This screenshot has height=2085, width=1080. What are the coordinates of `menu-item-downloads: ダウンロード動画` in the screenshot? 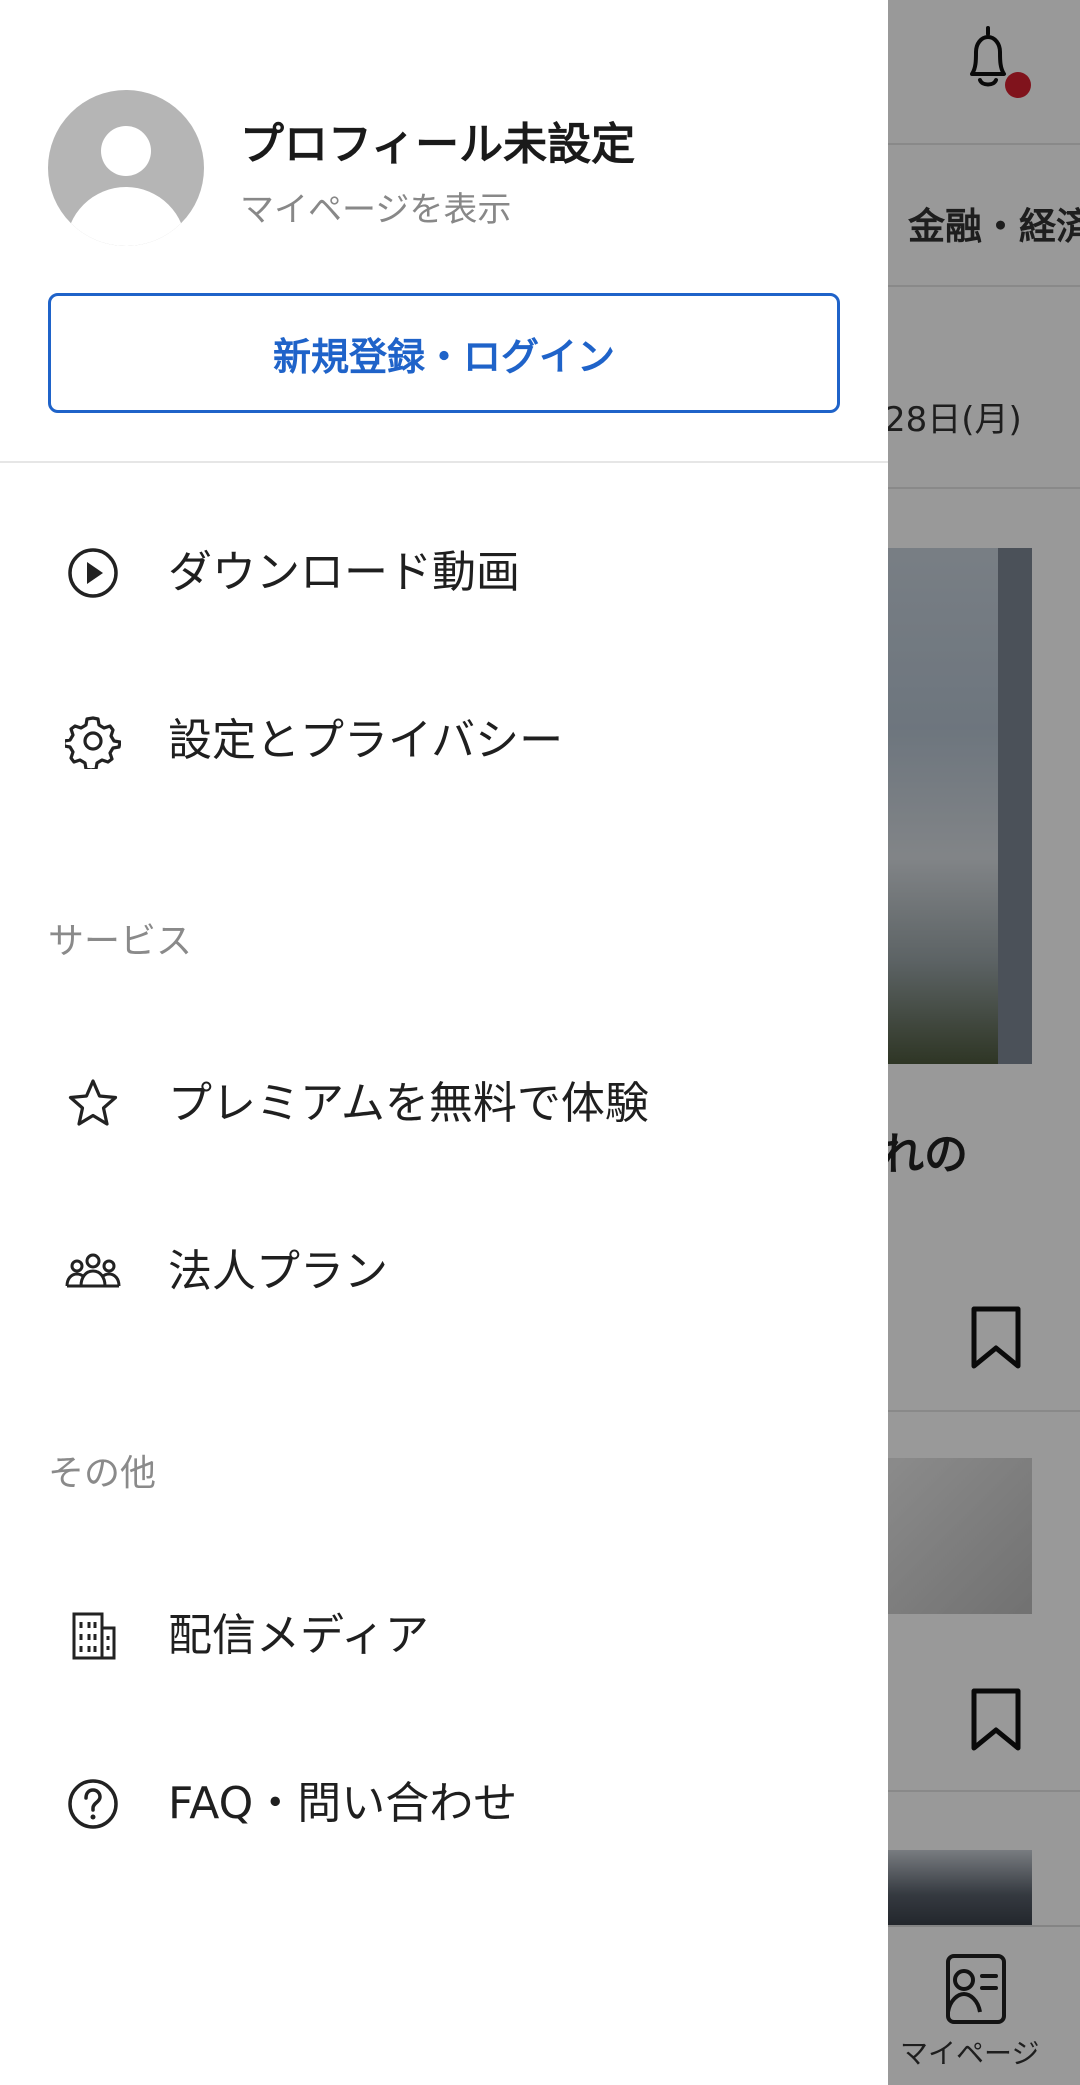 It's located at (444, 573).